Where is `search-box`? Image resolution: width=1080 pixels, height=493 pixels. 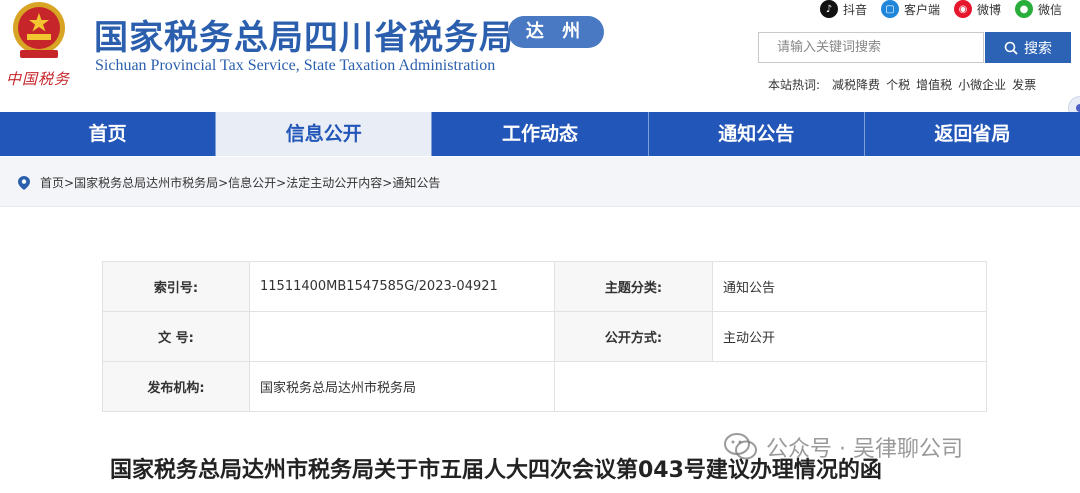 search-box is located at coordinates (871, 47).